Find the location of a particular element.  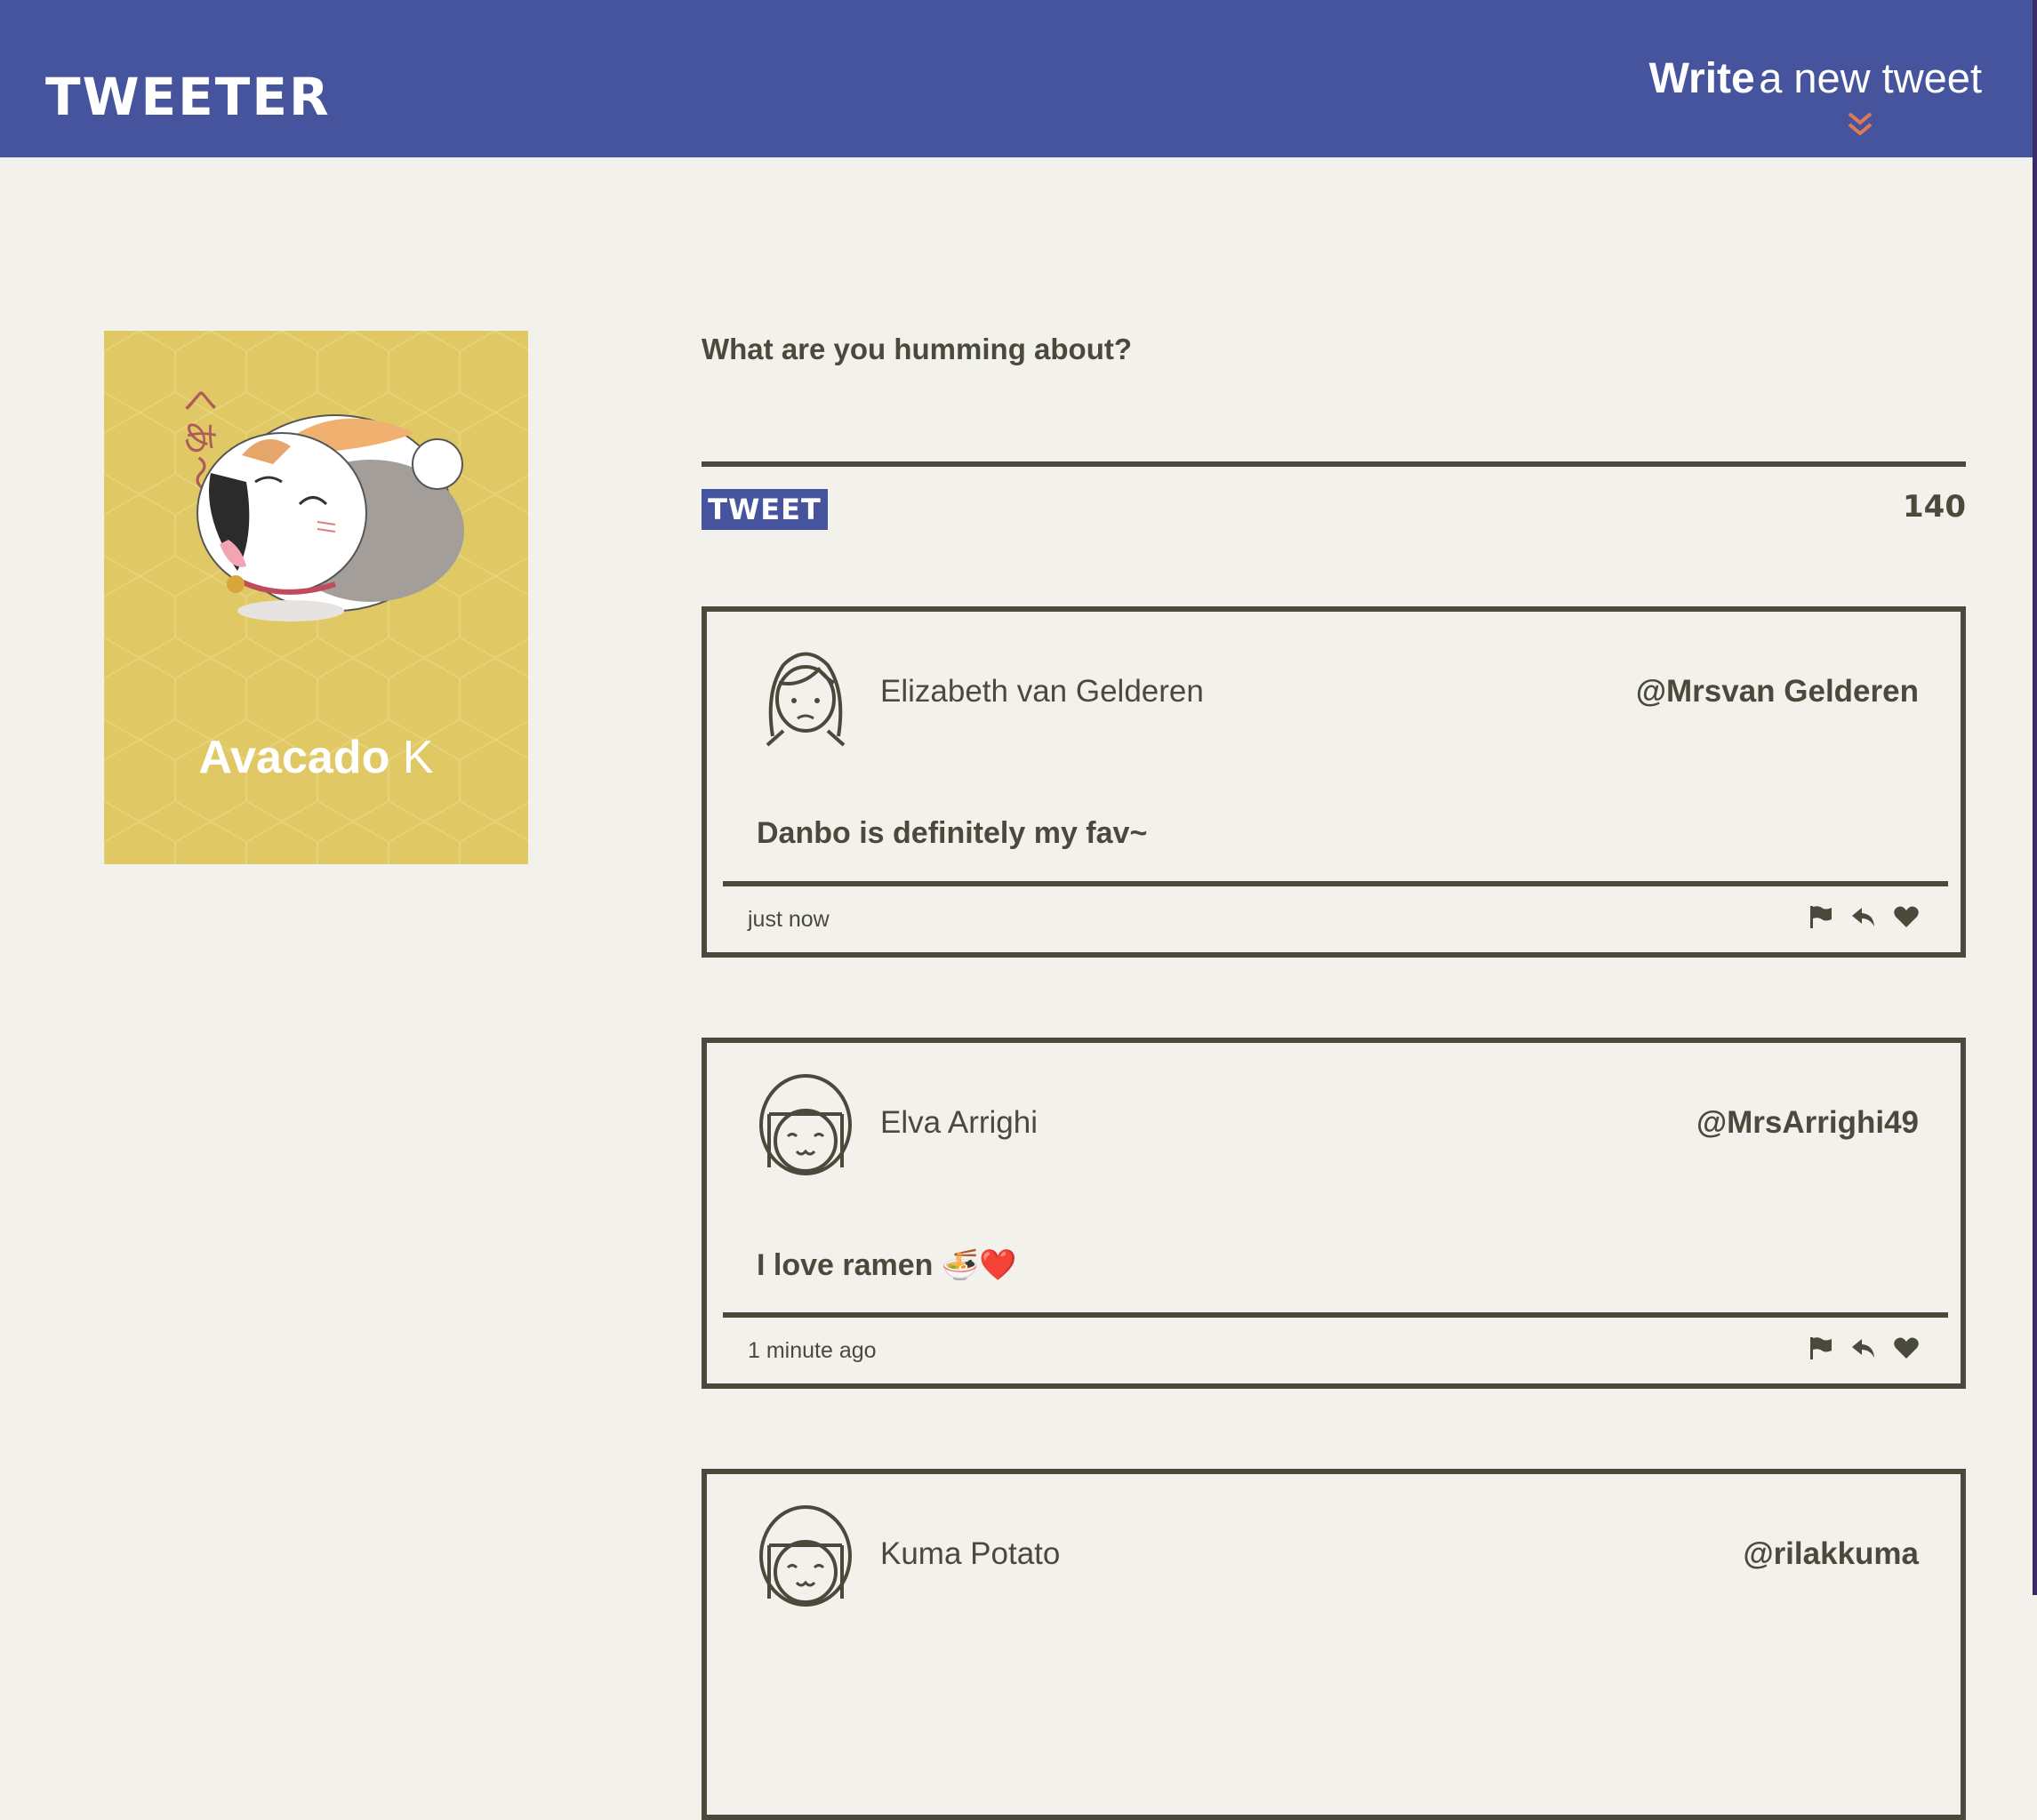

window-edge is located at coordinates (2035, 797).